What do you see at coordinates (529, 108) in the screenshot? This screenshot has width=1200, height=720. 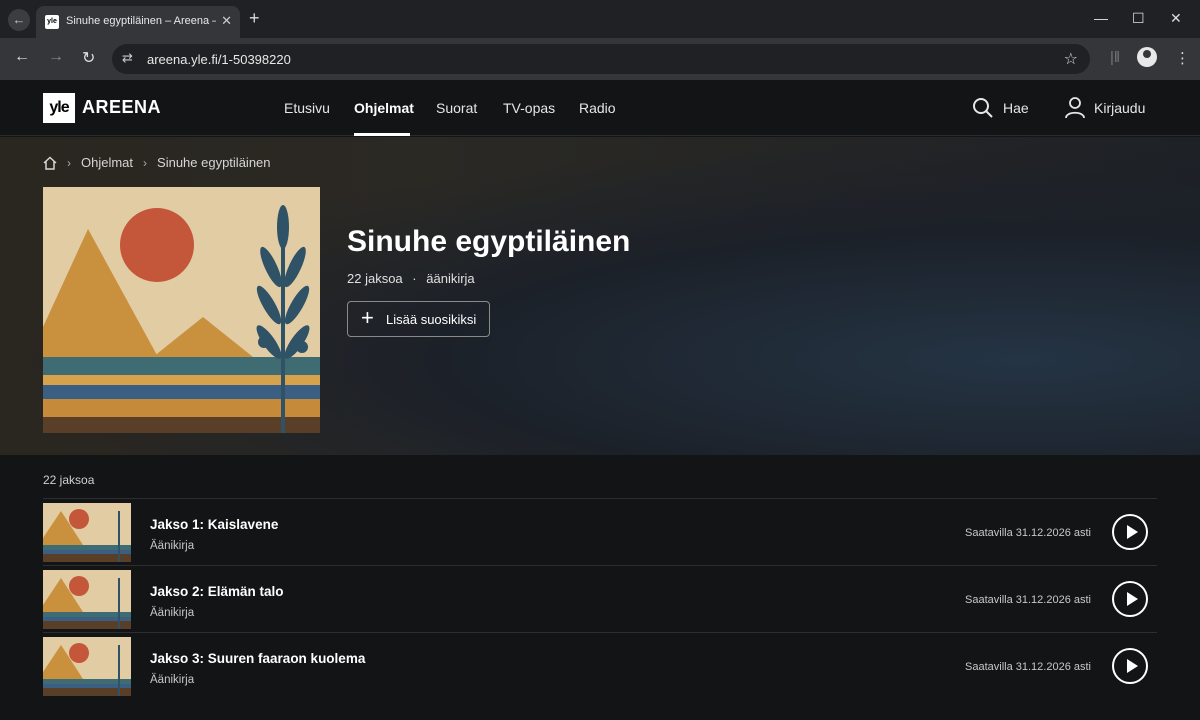 I see `nav-tv-opas: TV-opas` at bounding box center [529, 108].